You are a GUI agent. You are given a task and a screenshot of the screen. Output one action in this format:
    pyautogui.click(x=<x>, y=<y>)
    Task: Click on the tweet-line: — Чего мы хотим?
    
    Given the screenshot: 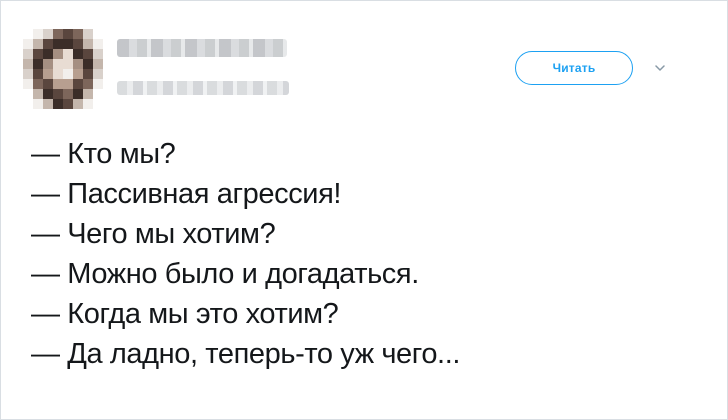 What is the action you would take?
    pyautogui.click(x=153, y=234)
    